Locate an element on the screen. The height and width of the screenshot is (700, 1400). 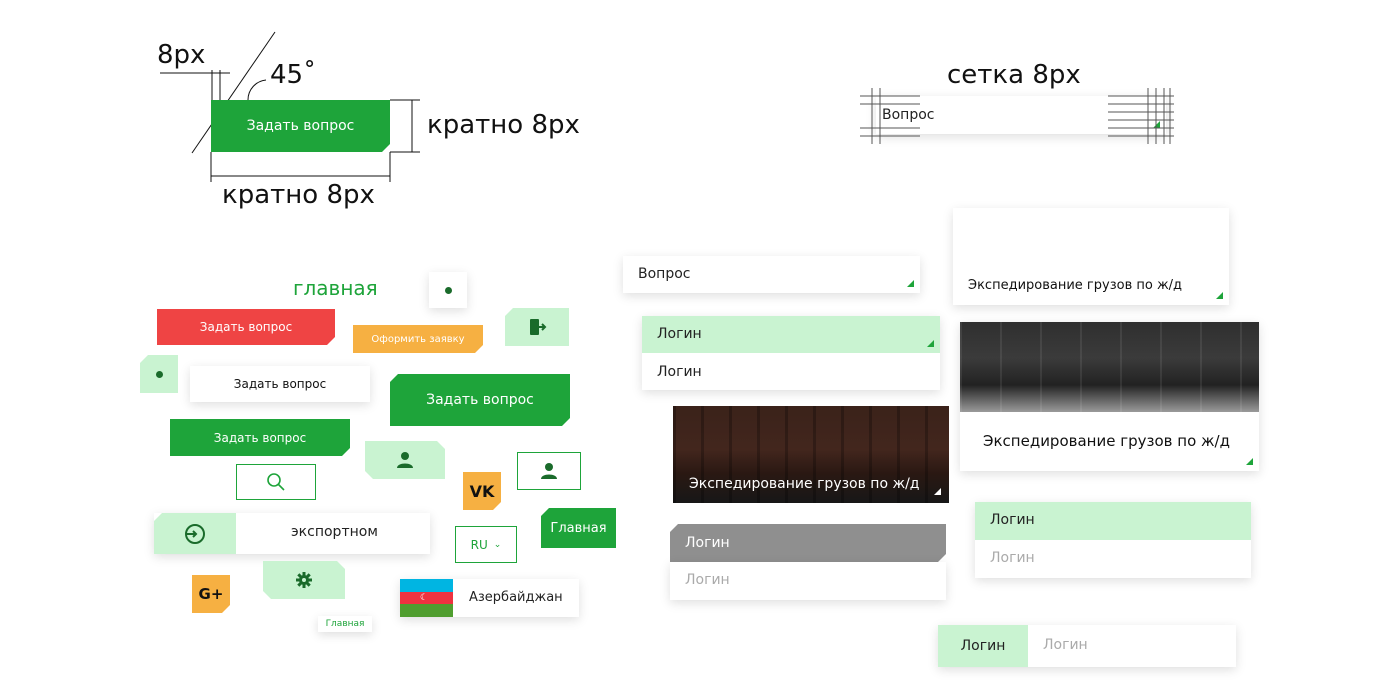
arrow-circle-icon is located at coordinates (195, 533).